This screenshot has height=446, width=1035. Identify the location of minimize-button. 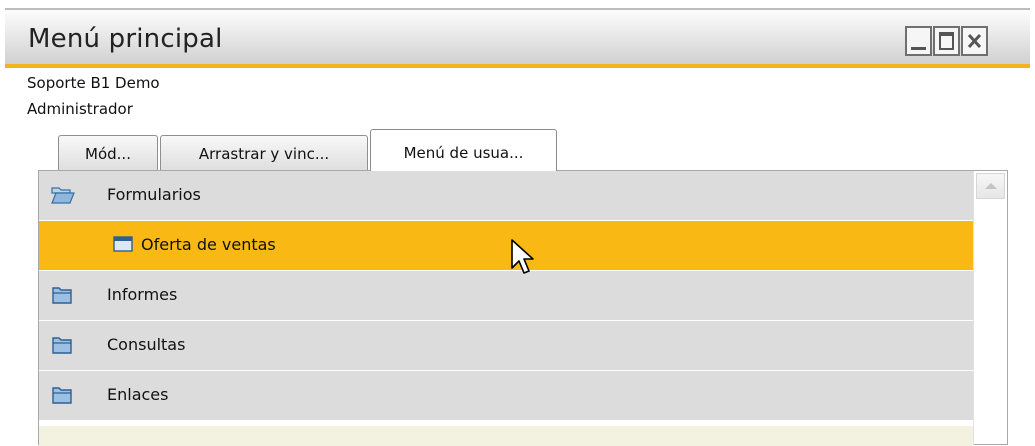
(918, 41).